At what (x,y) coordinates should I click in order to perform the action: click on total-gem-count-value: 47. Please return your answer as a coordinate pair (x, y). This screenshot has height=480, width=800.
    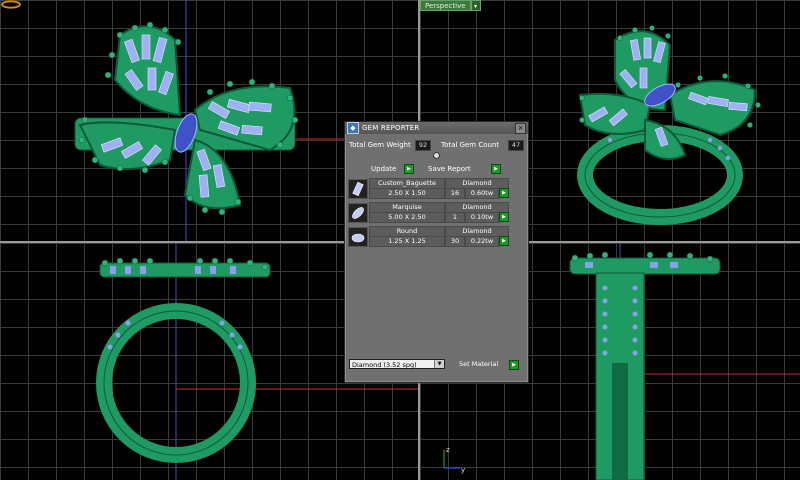
    Looking at the image, I should click on (516, 145).